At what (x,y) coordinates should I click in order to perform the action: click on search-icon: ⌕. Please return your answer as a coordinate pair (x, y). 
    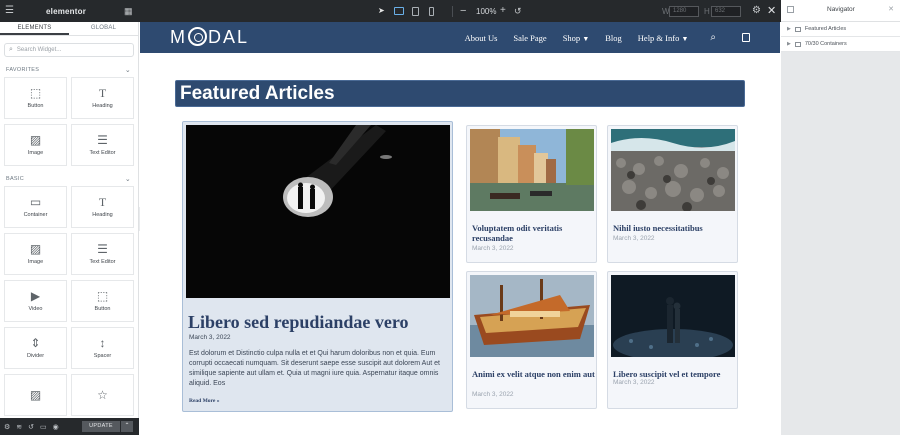
    Looking at the image, I should click on (713, 37).